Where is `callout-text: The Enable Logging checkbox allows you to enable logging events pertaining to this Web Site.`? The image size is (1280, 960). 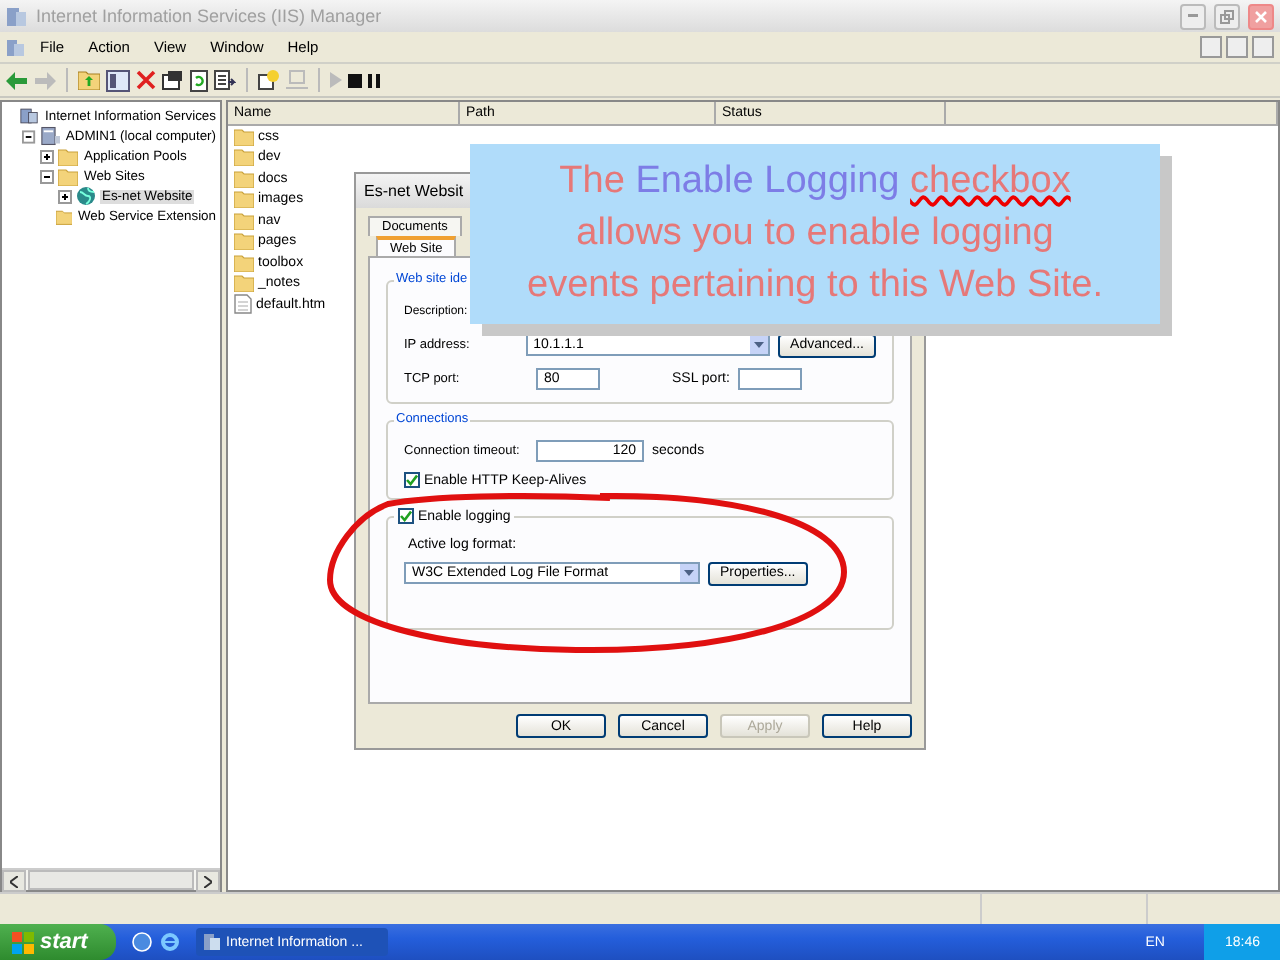
callout-text: The Enable Logging checkbox allows you to enable logging events pertaining to this Web Site. is located at coordinates (815, 234).